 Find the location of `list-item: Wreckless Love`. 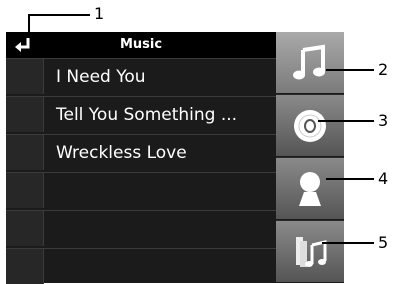

list-item: Wreckless Love is located at coordinates (141, 152).